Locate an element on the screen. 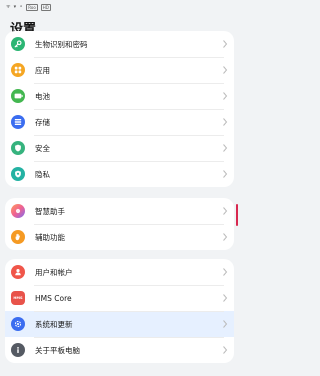  wifi-icon: ᯤ is located at coordinates (8, 7).